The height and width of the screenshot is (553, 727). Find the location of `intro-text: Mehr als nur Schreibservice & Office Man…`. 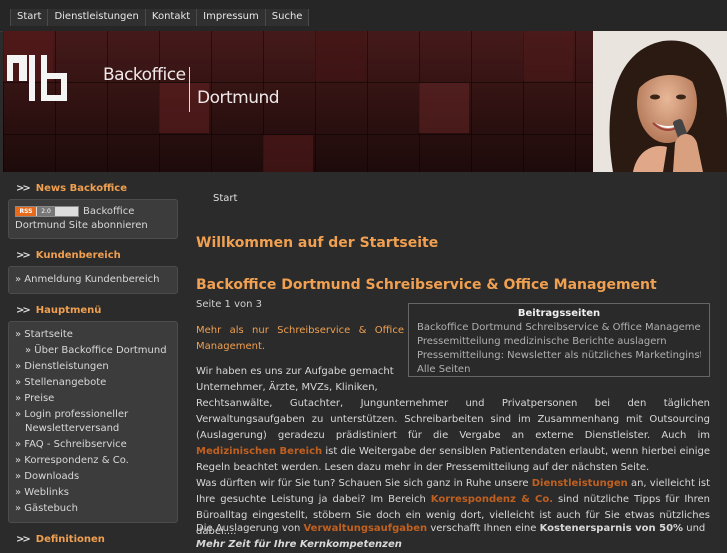

intro-text: Mehr als nur Schreibservice & Office Man… is located at coordinates (300, 338).